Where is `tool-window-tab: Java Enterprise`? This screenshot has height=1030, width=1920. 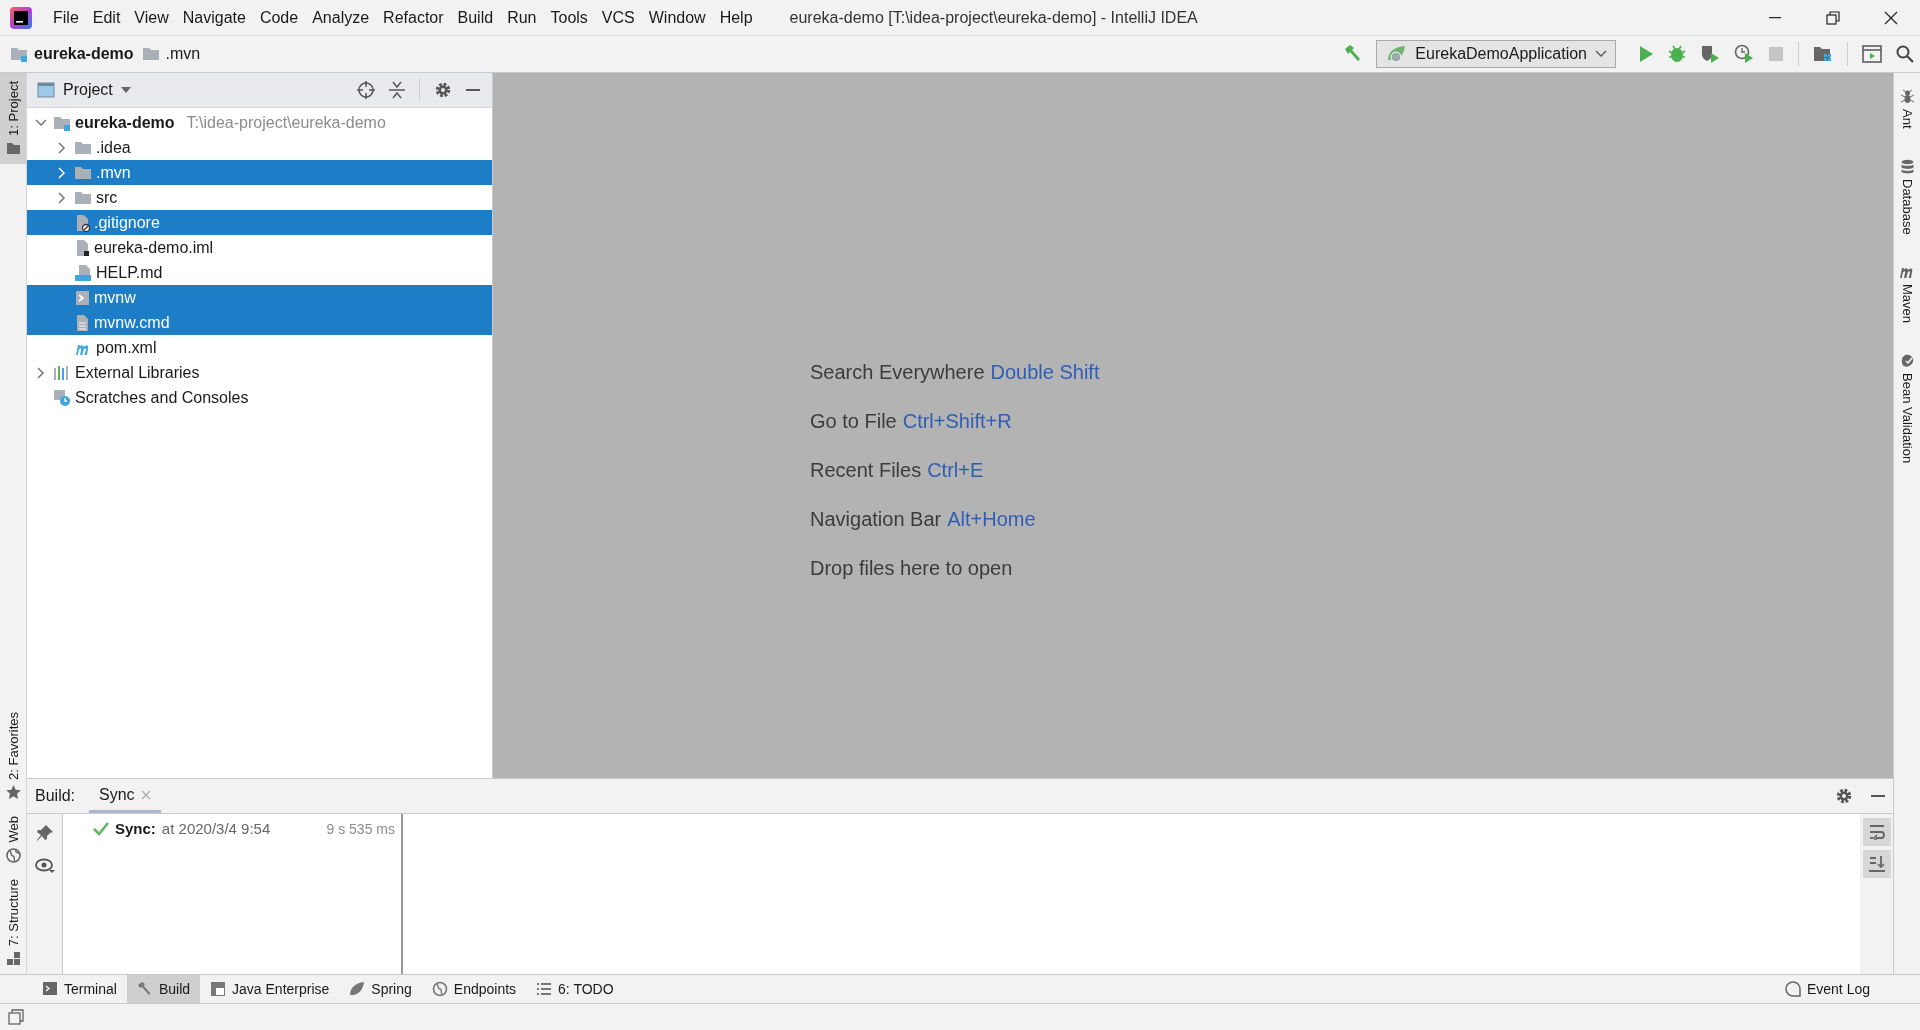
tool-window-tab: Java Enterprise is located at coordinates (270, 989).